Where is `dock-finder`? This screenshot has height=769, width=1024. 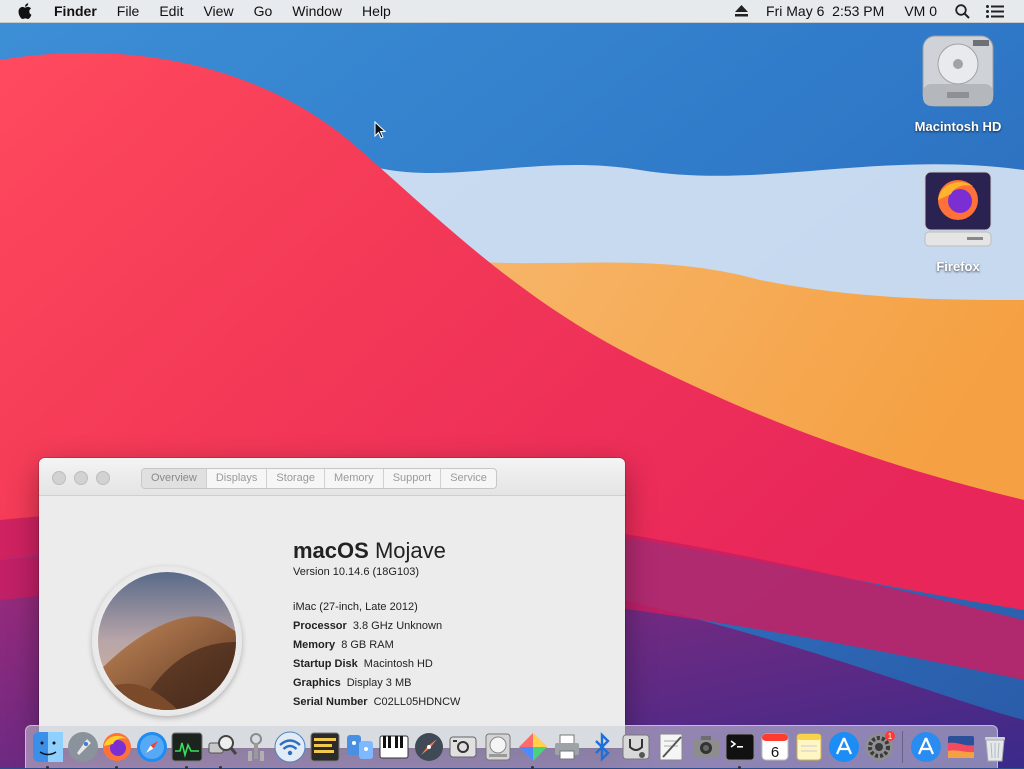
dock-finder is located at coordinates (48, 750).